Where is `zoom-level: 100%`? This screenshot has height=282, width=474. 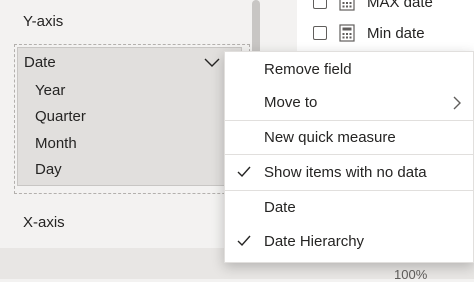 zoom-level: 100% is located at coordinates (410, 274).